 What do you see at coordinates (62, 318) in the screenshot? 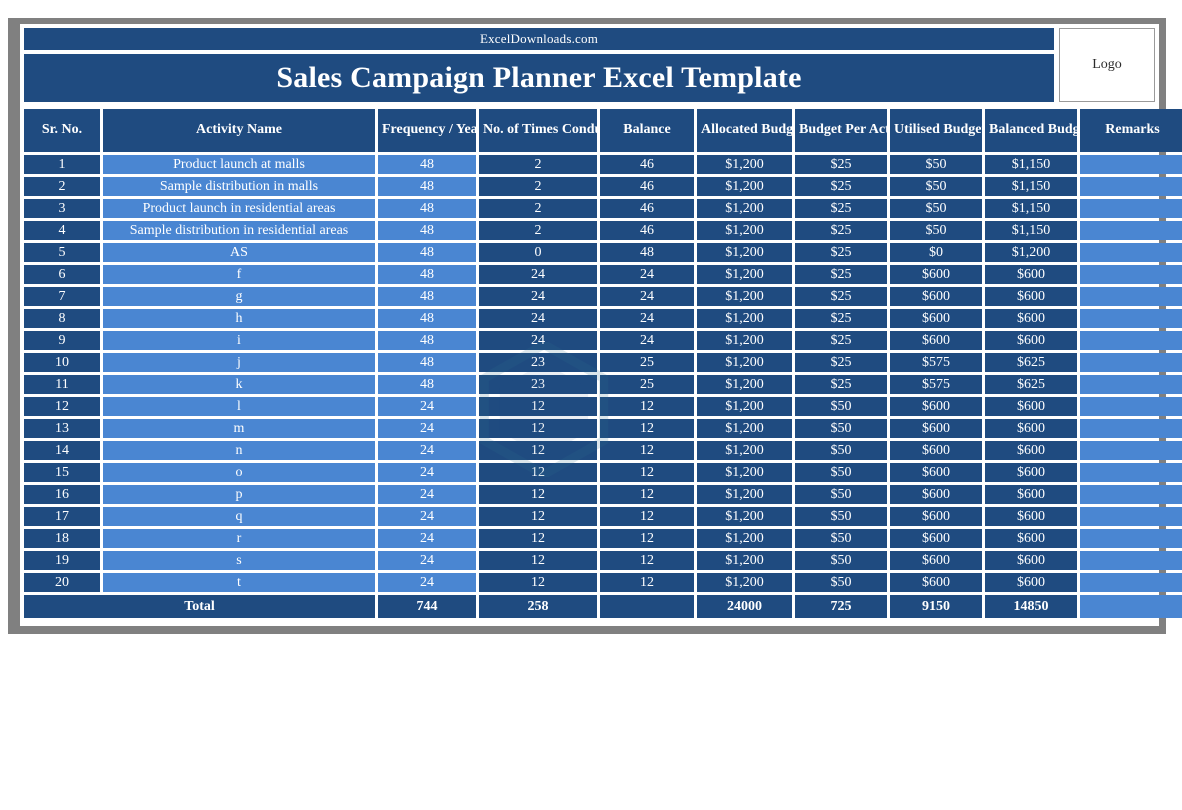
I see `cell-sr-no: 8` at bounding box center [62, 318].